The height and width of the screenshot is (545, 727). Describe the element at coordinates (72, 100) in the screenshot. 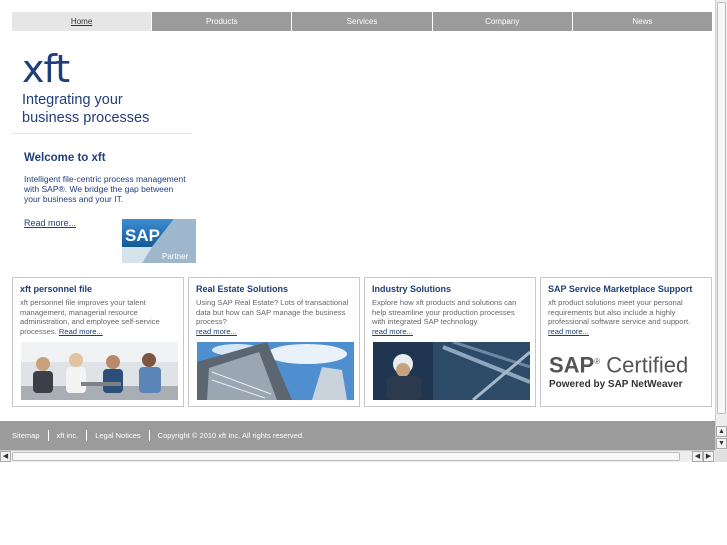

I see `logo-tagline-1: Integrating your` at that location.